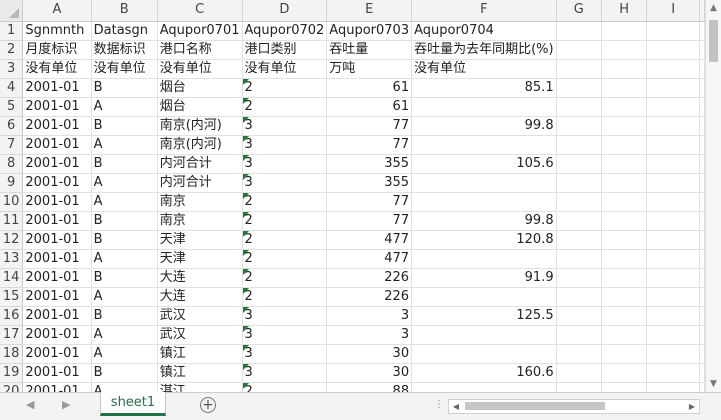  I want to click on column-header-i: I, so click(673, 11).